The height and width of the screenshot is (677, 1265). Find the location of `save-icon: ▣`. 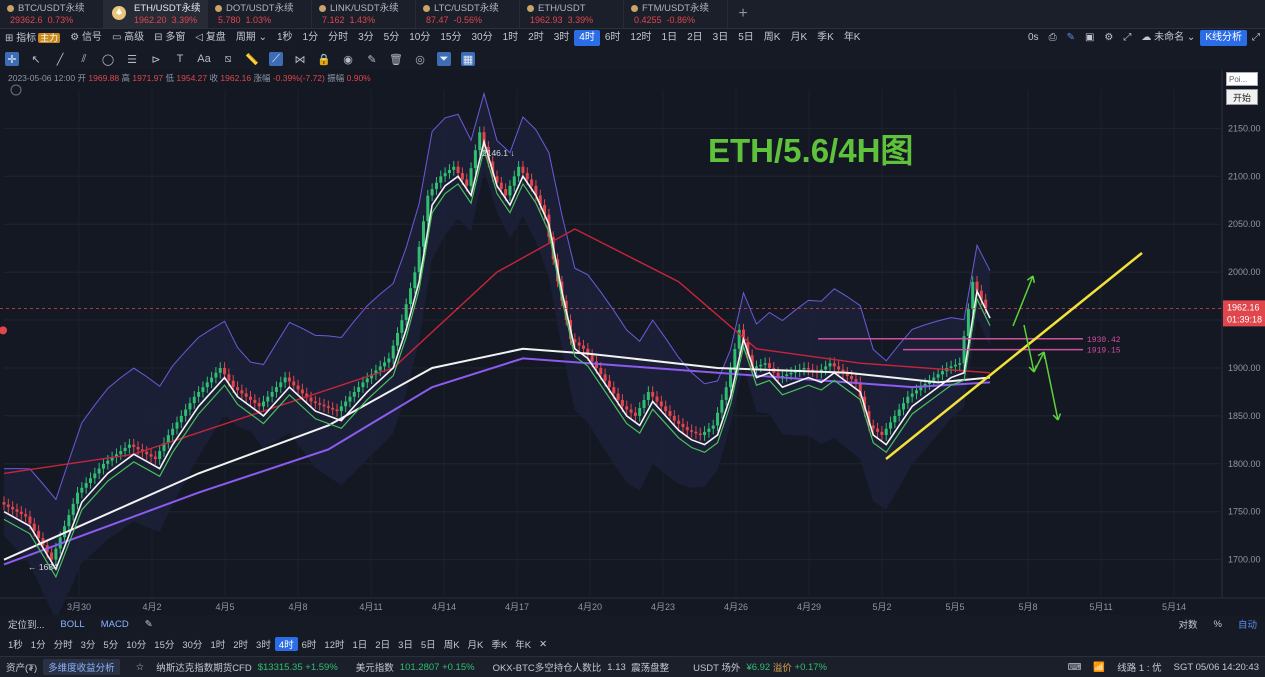

save-icon: ▣ is located at coordinates (1089, 38).